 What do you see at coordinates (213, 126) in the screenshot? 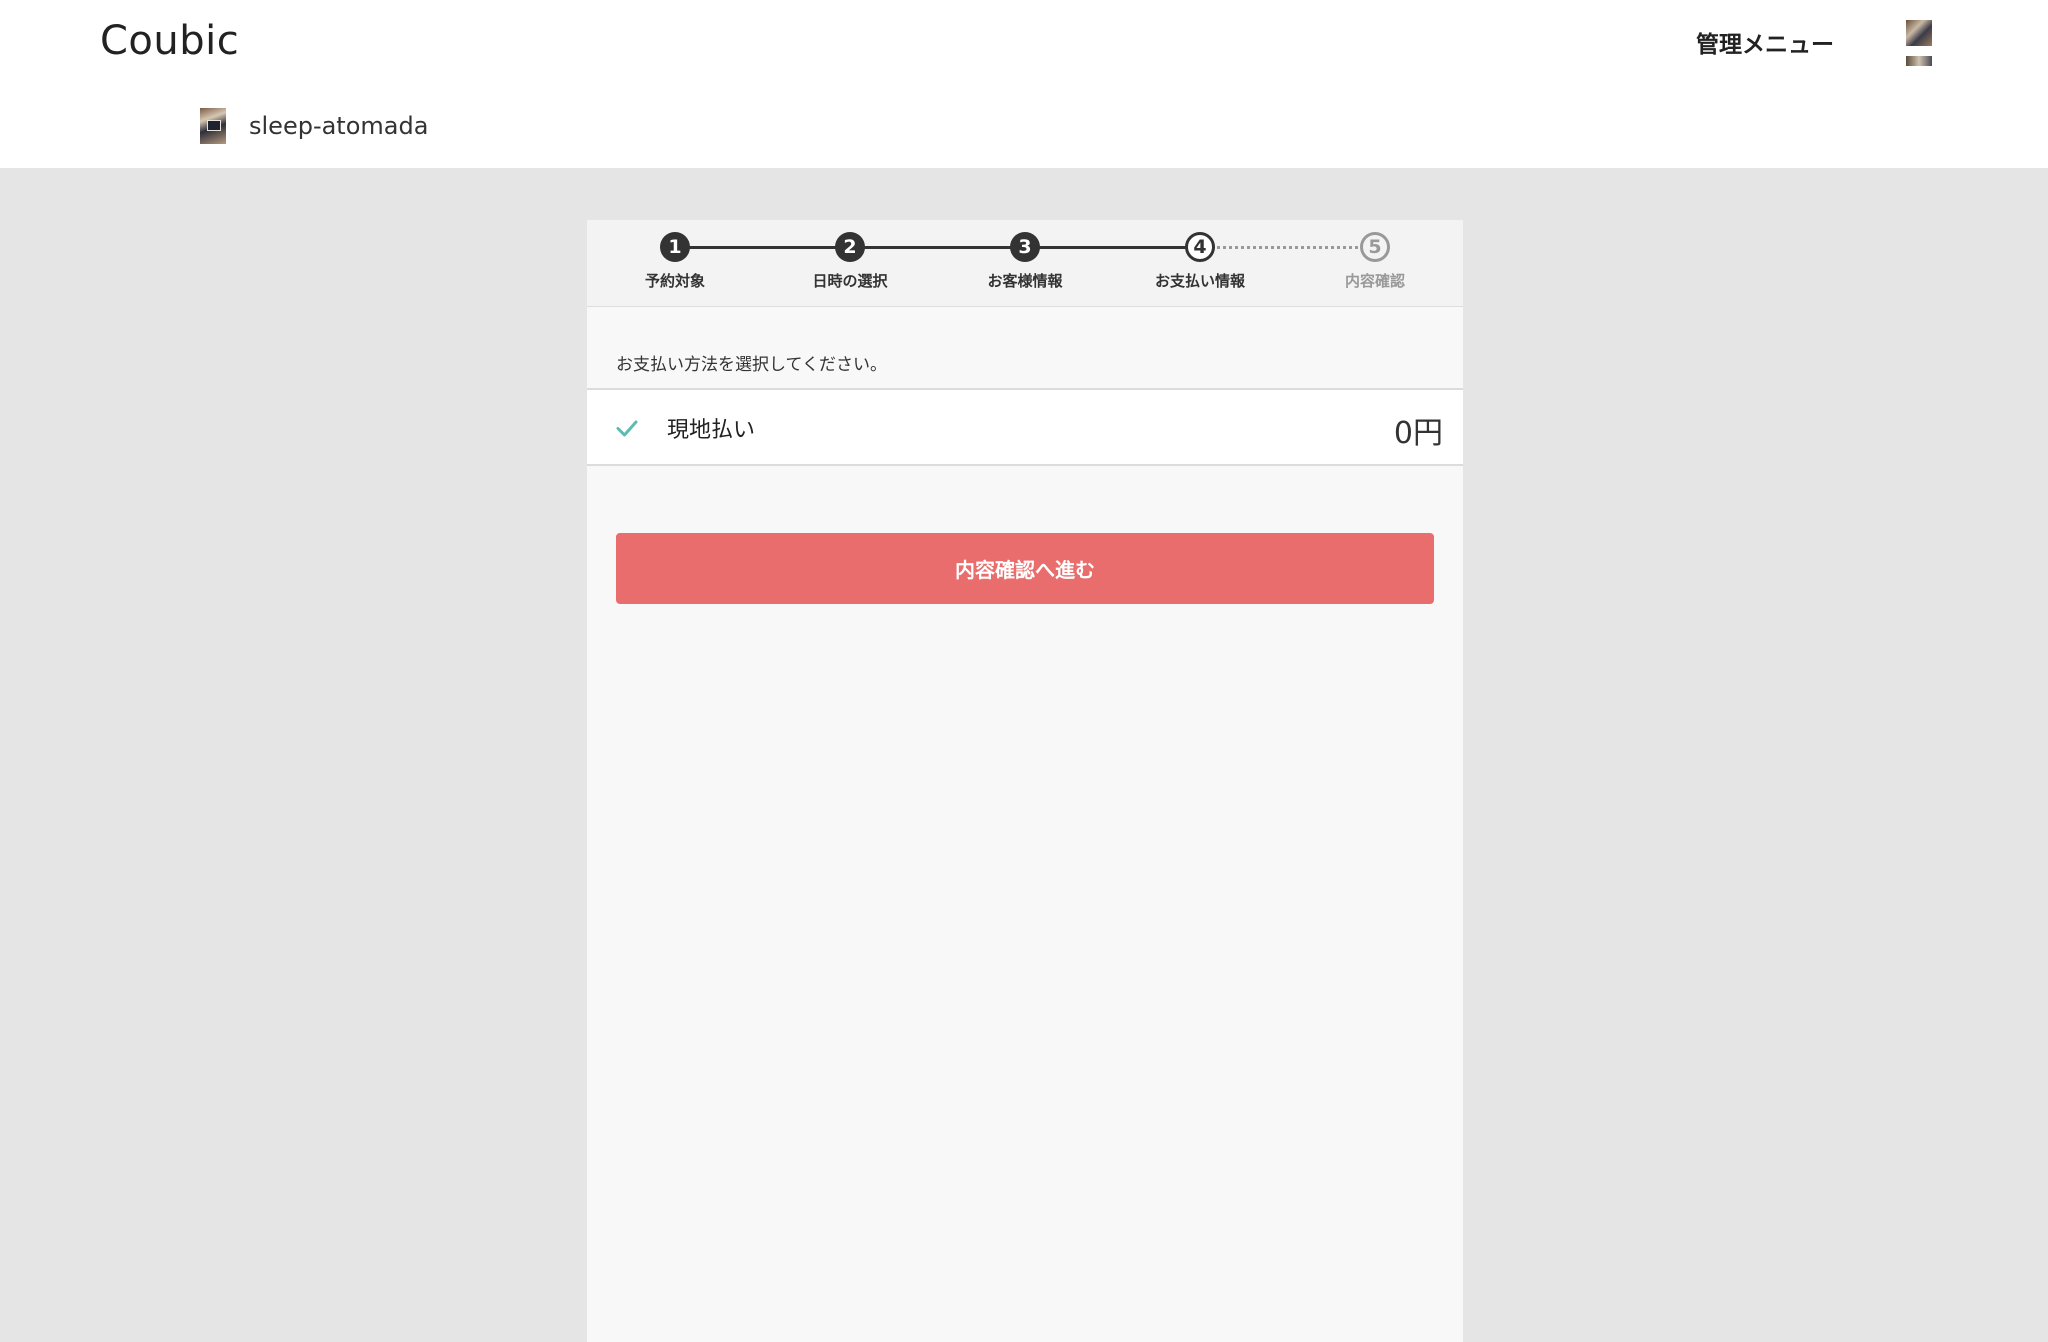
I see `shop-avatar` at bounding box center [213, 126].